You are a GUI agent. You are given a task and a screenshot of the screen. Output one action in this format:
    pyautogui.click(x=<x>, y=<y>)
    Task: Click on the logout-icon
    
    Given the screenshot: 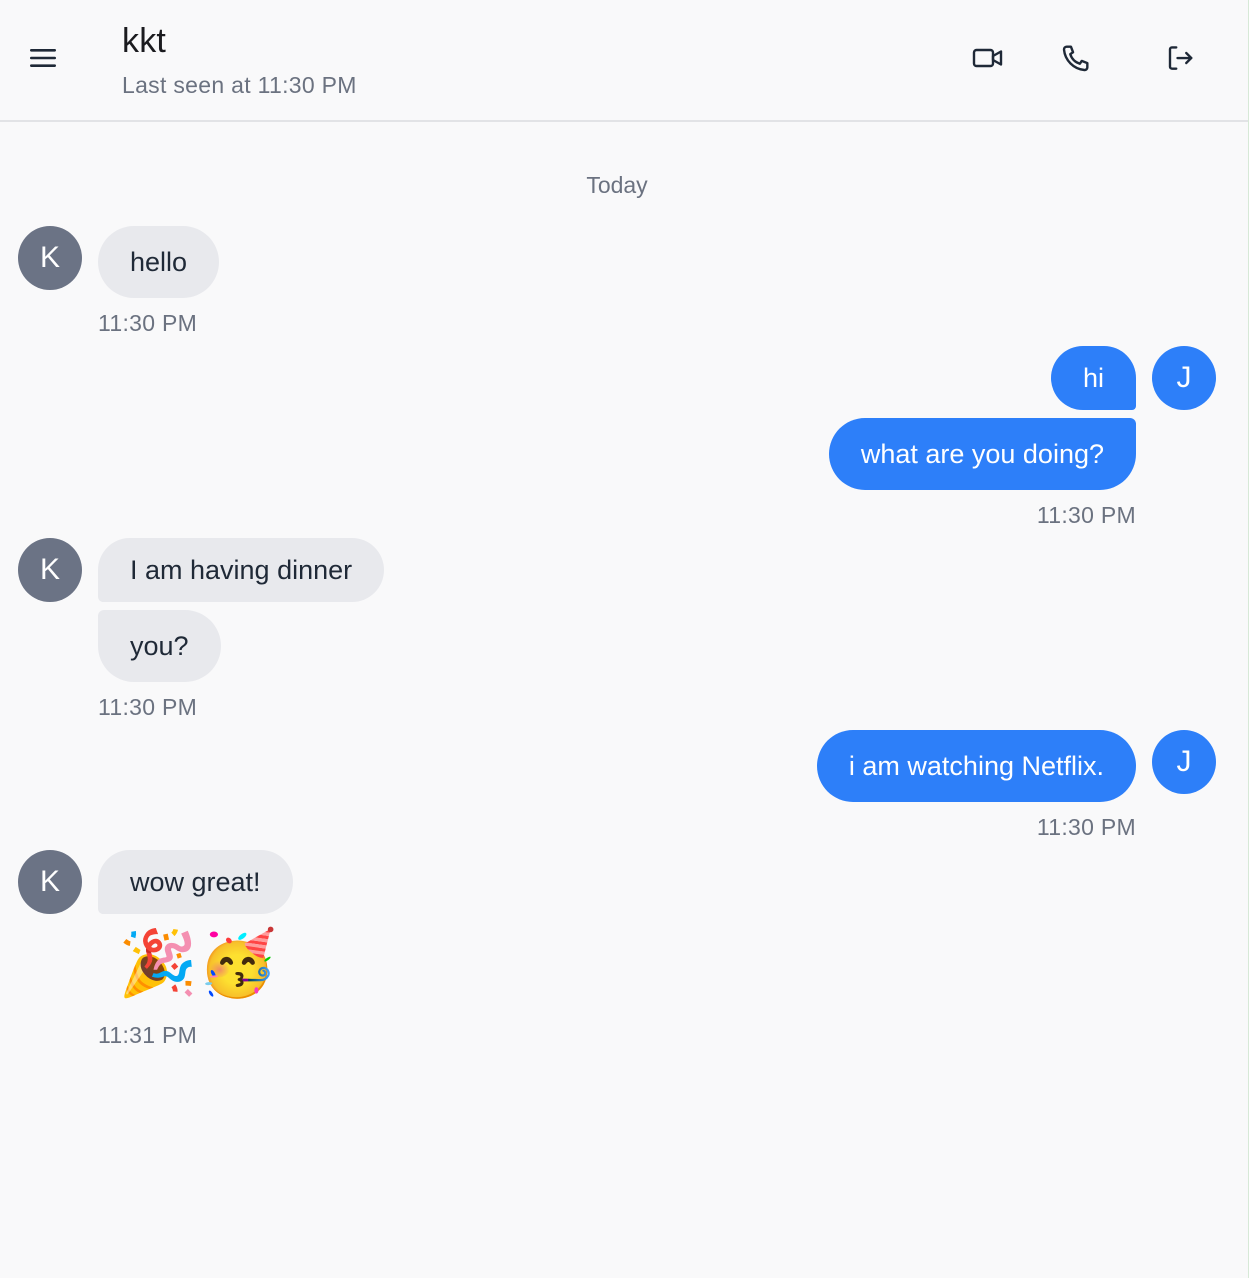 What is the action you would take?
    pyautogui.click(x=1180, y=58)
    